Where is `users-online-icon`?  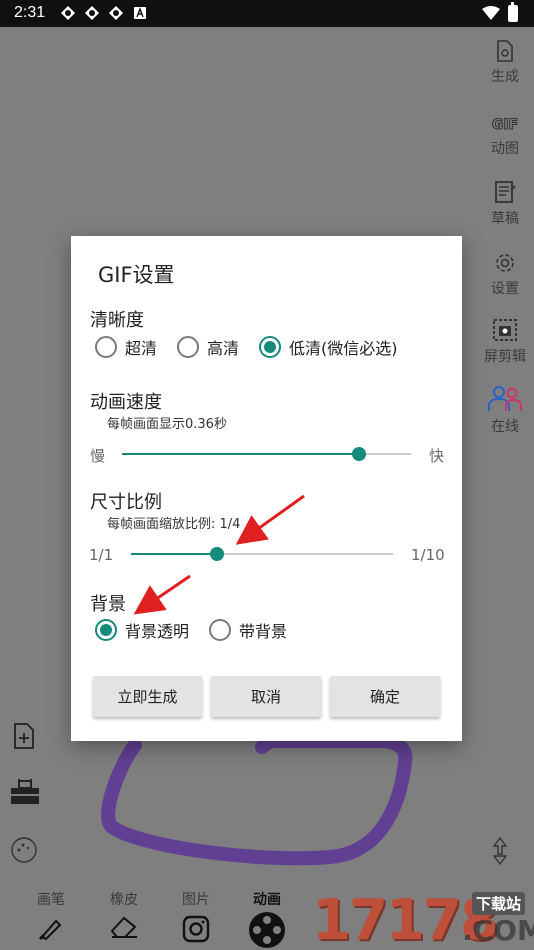 users-online-icon is located at coordinates (505, 398).